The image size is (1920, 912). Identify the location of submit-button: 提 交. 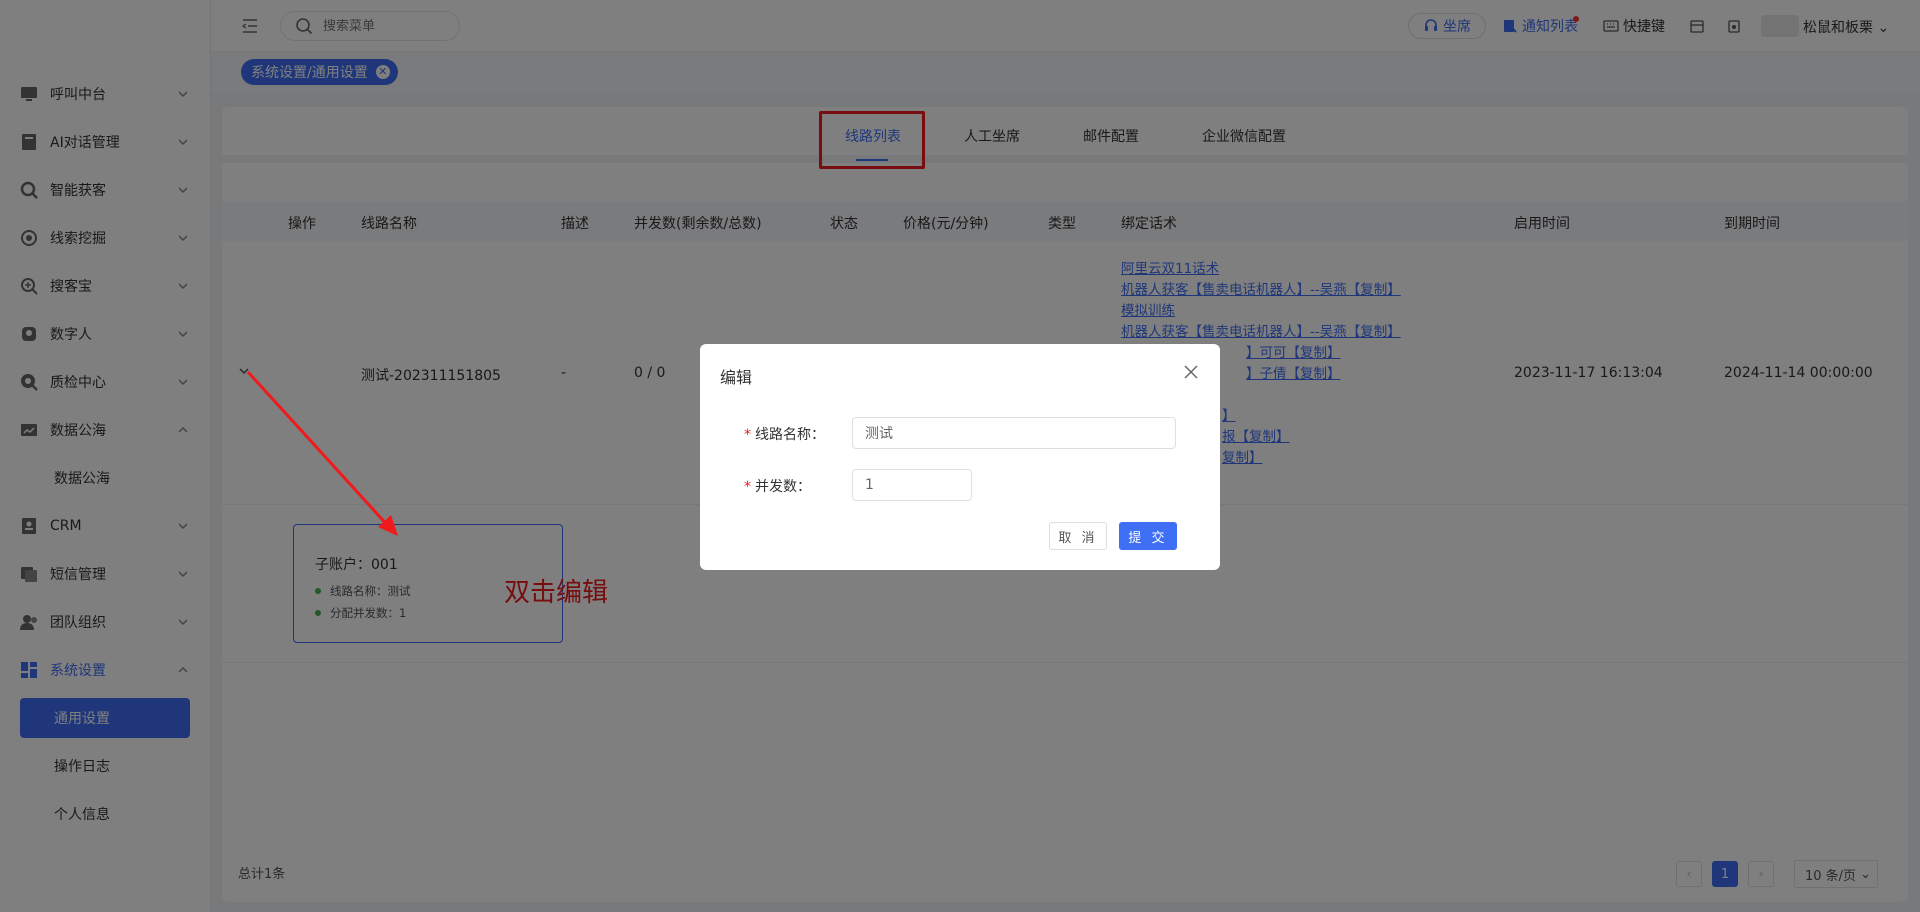
(1148, 536).